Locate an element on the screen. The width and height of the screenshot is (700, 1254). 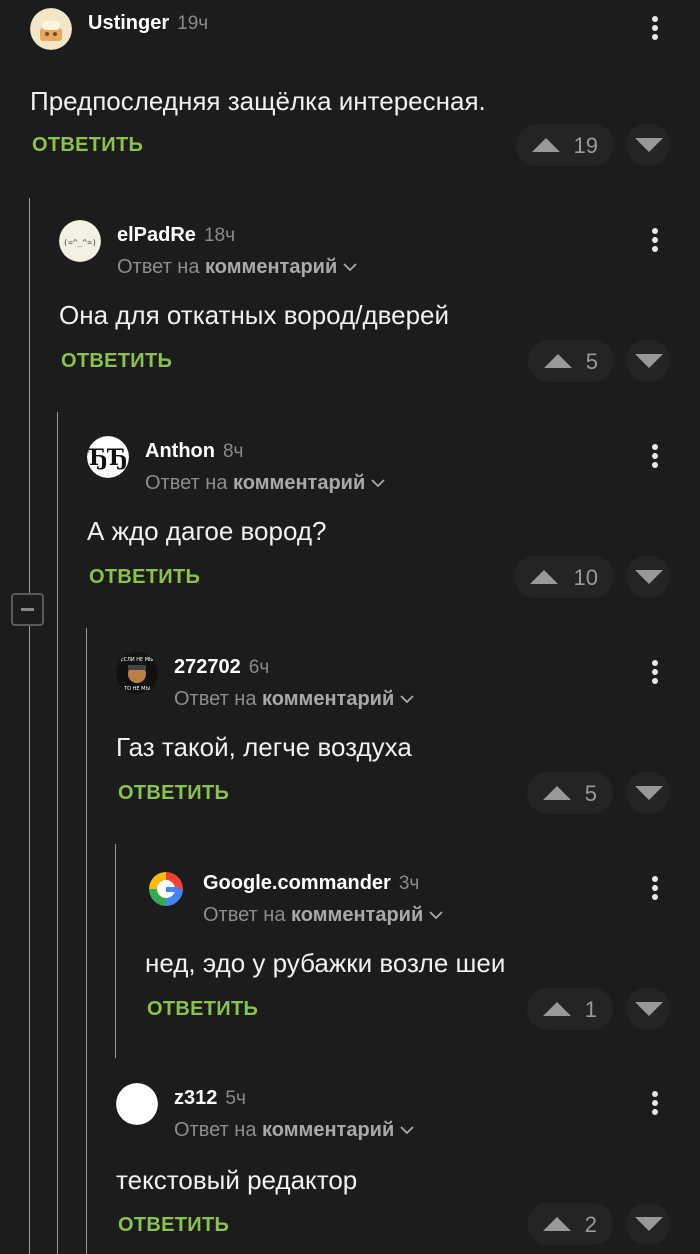
avatar-image: ЕСЛИ НЕ МЫ ТО НЕ МЫ is located at coordinates (137, 673).